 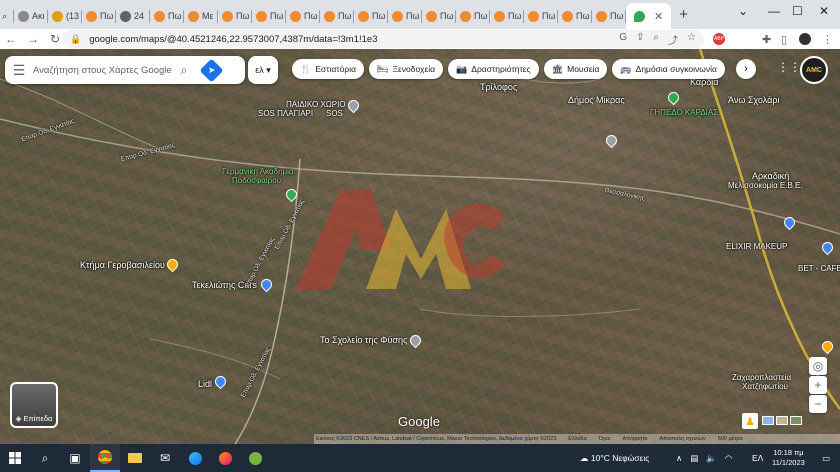 What do you see at coordinates (819, 268) in the screenshot?
I see `place-label: BET - CAFE` at bounding box center [819, 268].